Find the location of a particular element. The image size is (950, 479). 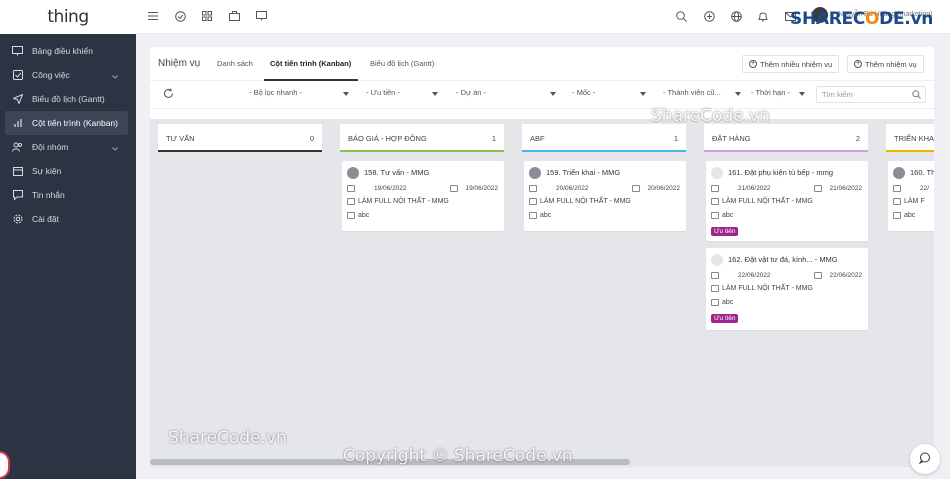

card-title: 160. Th is located at coordinates (922, 172).